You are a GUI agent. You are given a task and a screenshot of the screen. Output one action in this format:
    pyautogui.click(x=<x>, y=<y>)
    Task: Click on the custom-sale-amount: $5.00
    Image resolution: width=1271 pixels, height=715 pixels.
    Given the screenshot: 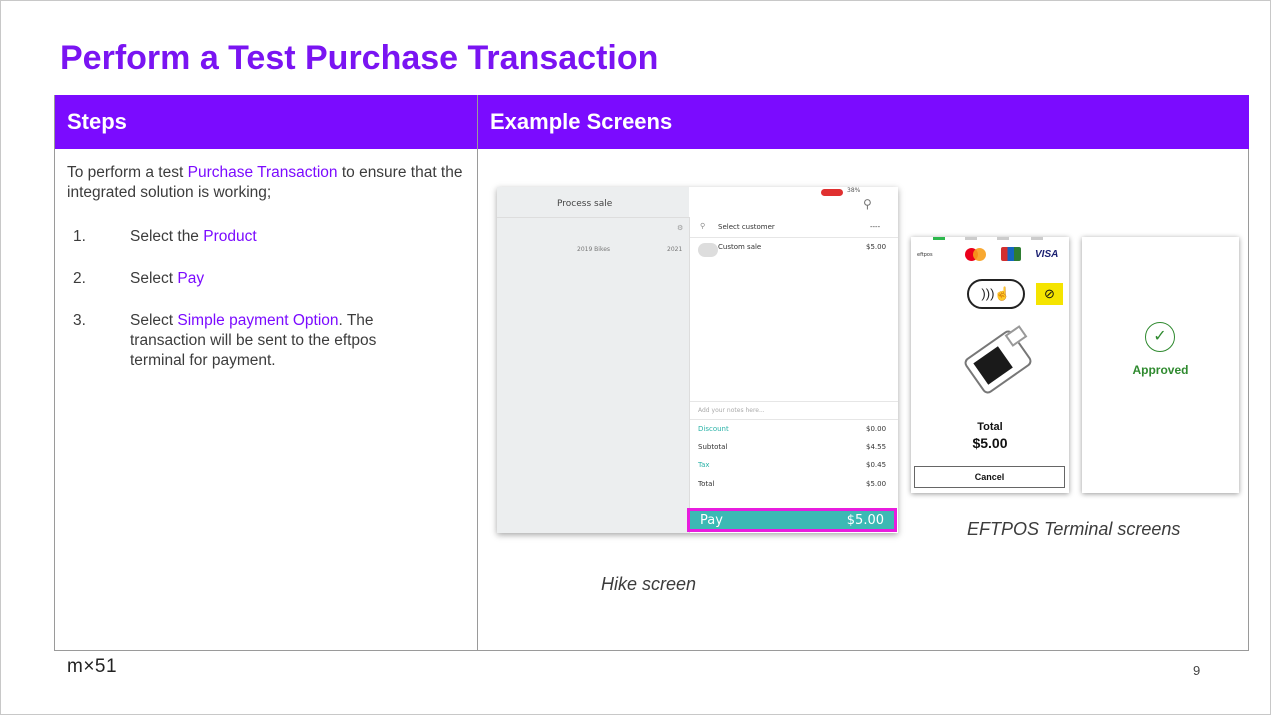 What is the action you would take?
    pyautogui.click(x=876, y=247)
    